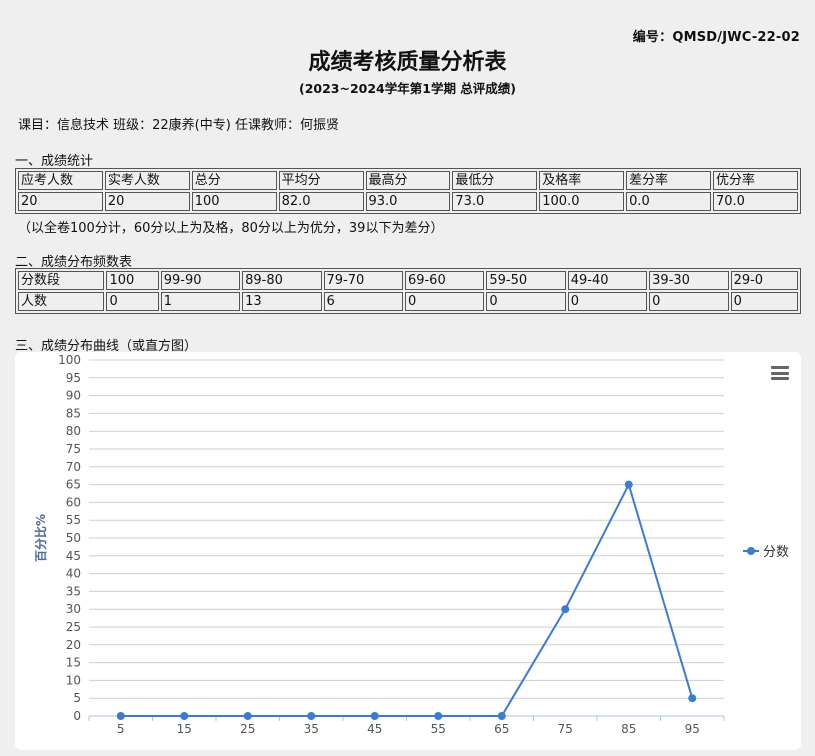 The width and height of the screenshot is (815, 756). I want to click on table-cell: 82.0, so click(321, 201).